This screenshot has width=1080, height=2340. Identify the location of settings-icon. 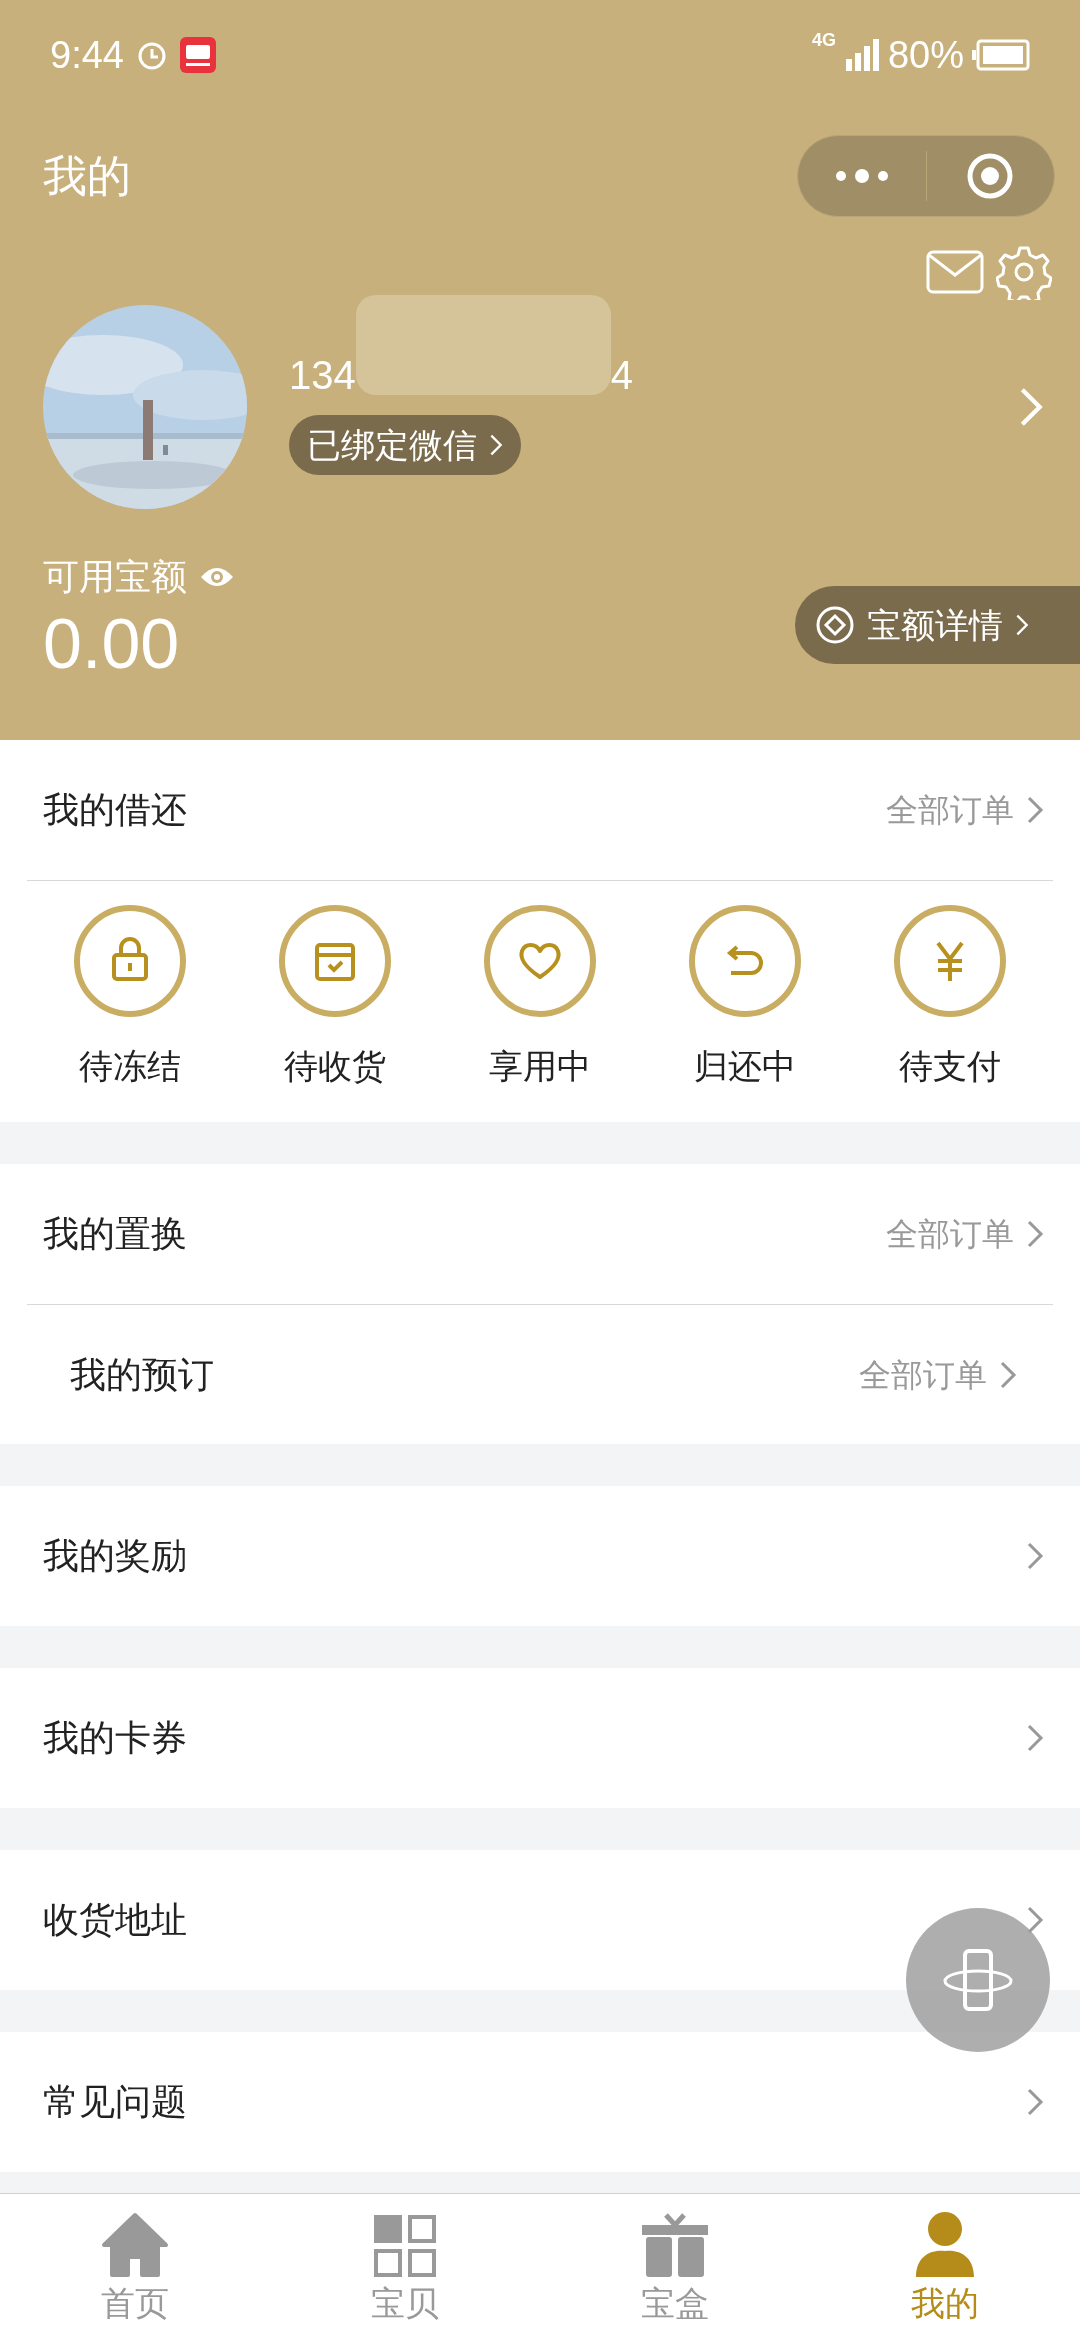
(1024, 272).